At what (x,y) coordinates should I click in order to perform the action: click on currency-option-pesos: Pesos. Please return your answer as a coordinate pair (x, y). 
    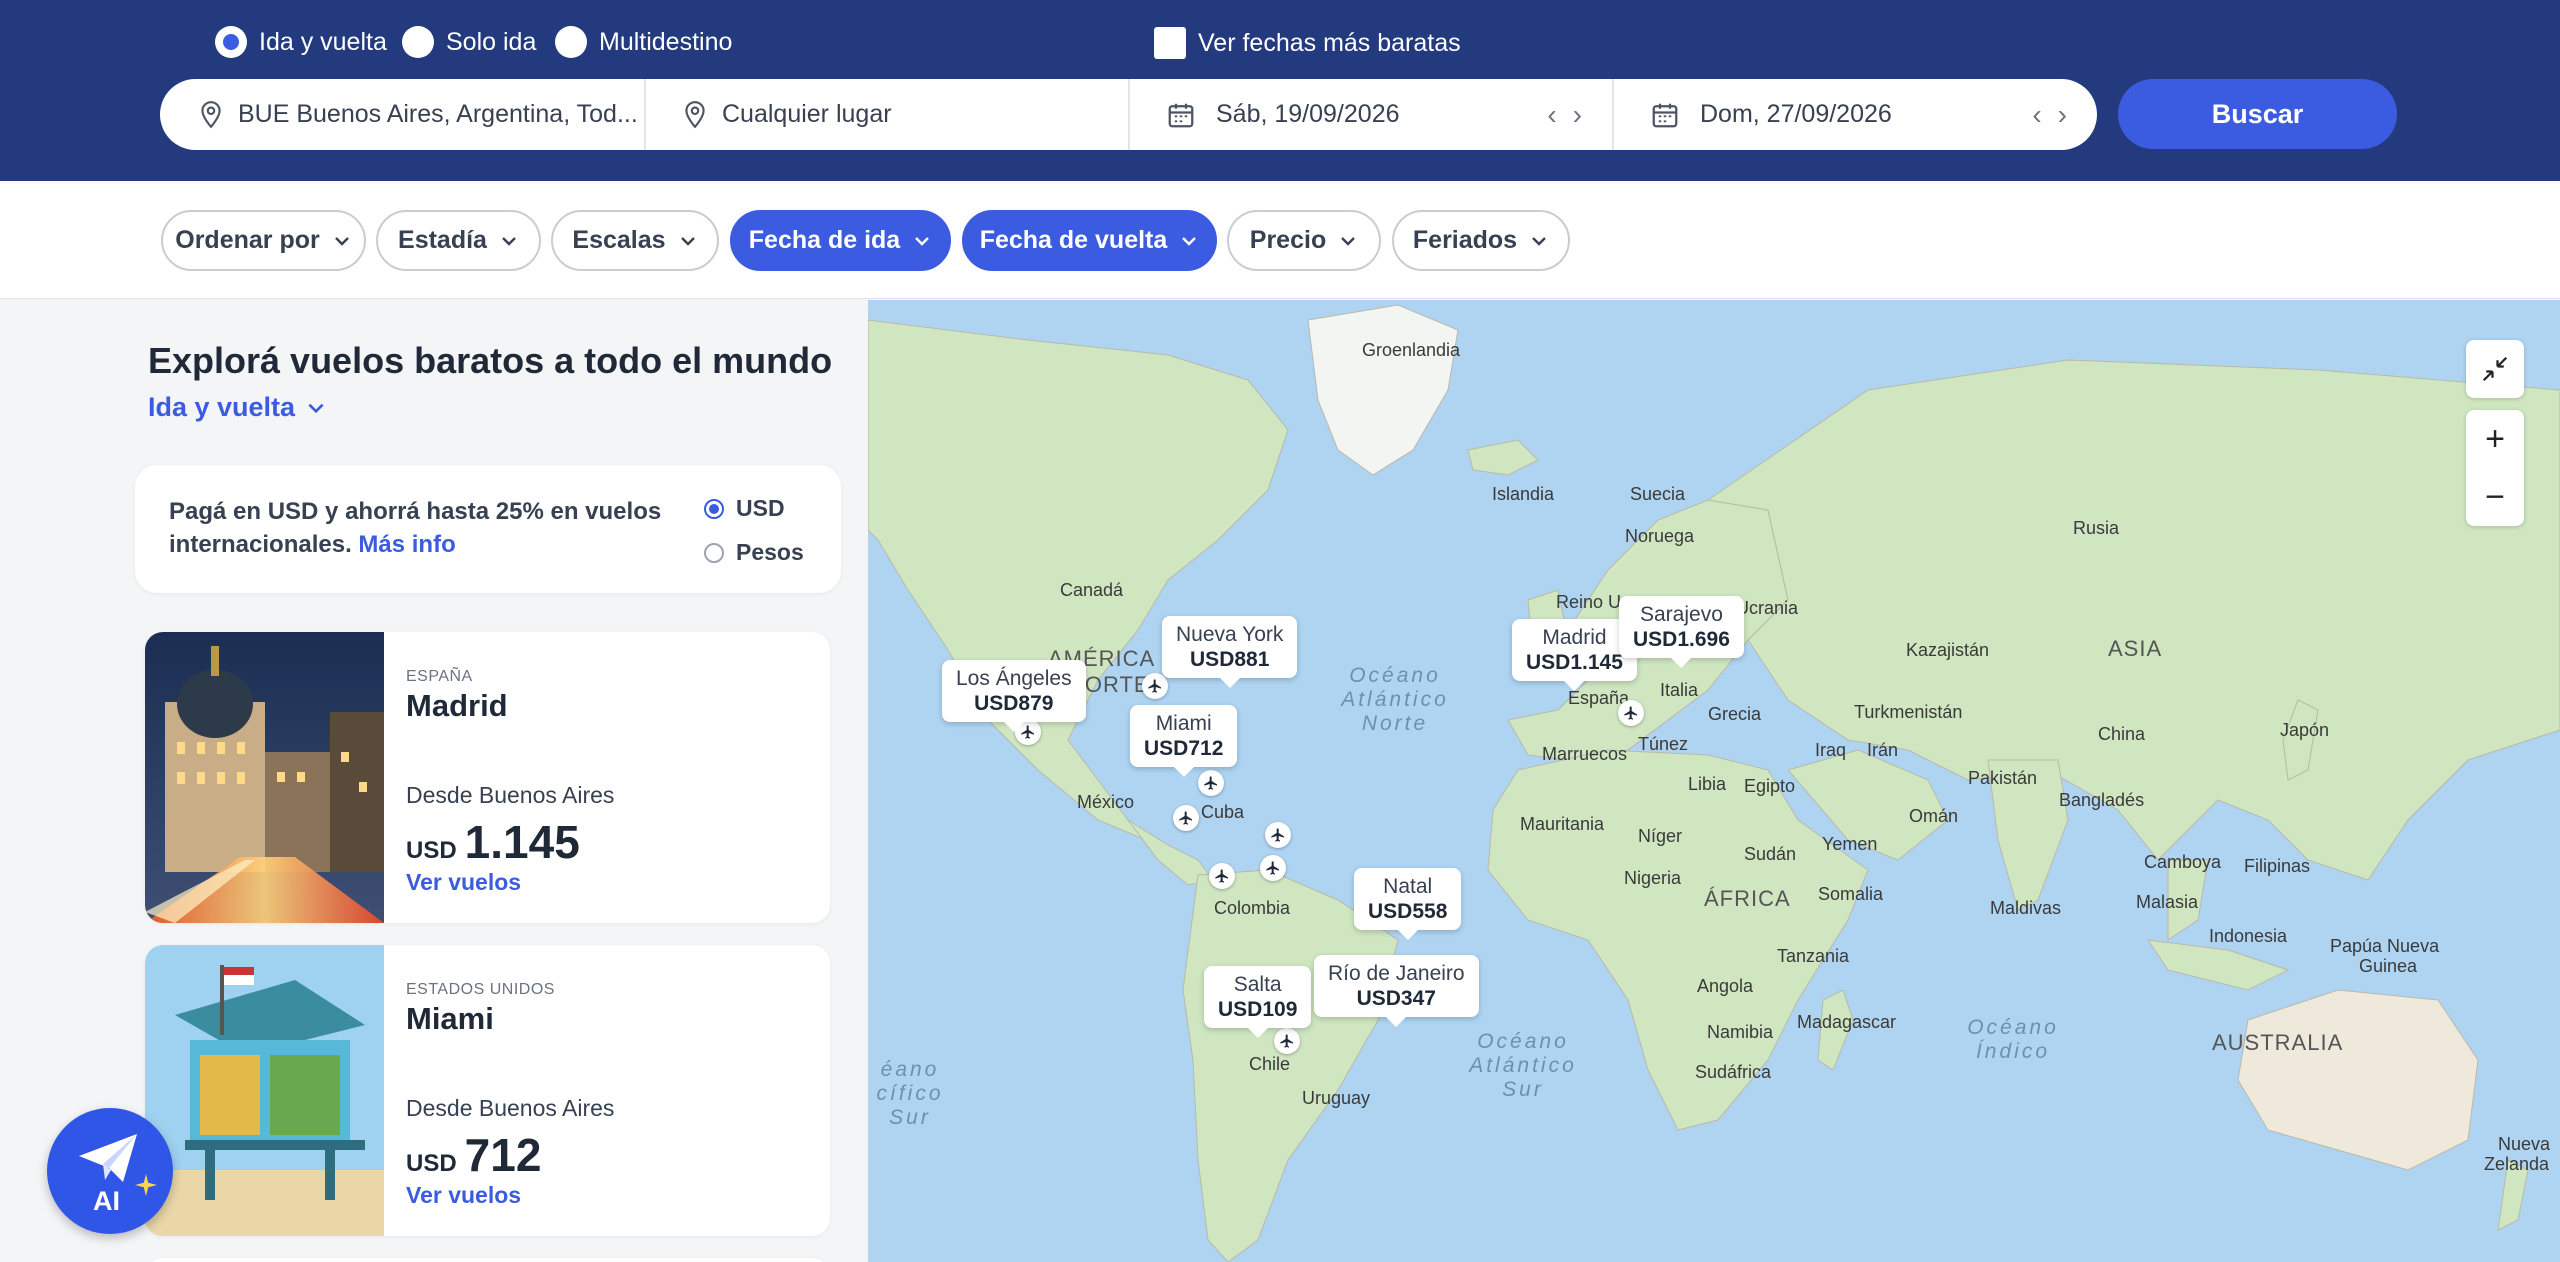
    Looking at the image, I should click on (754, 552).